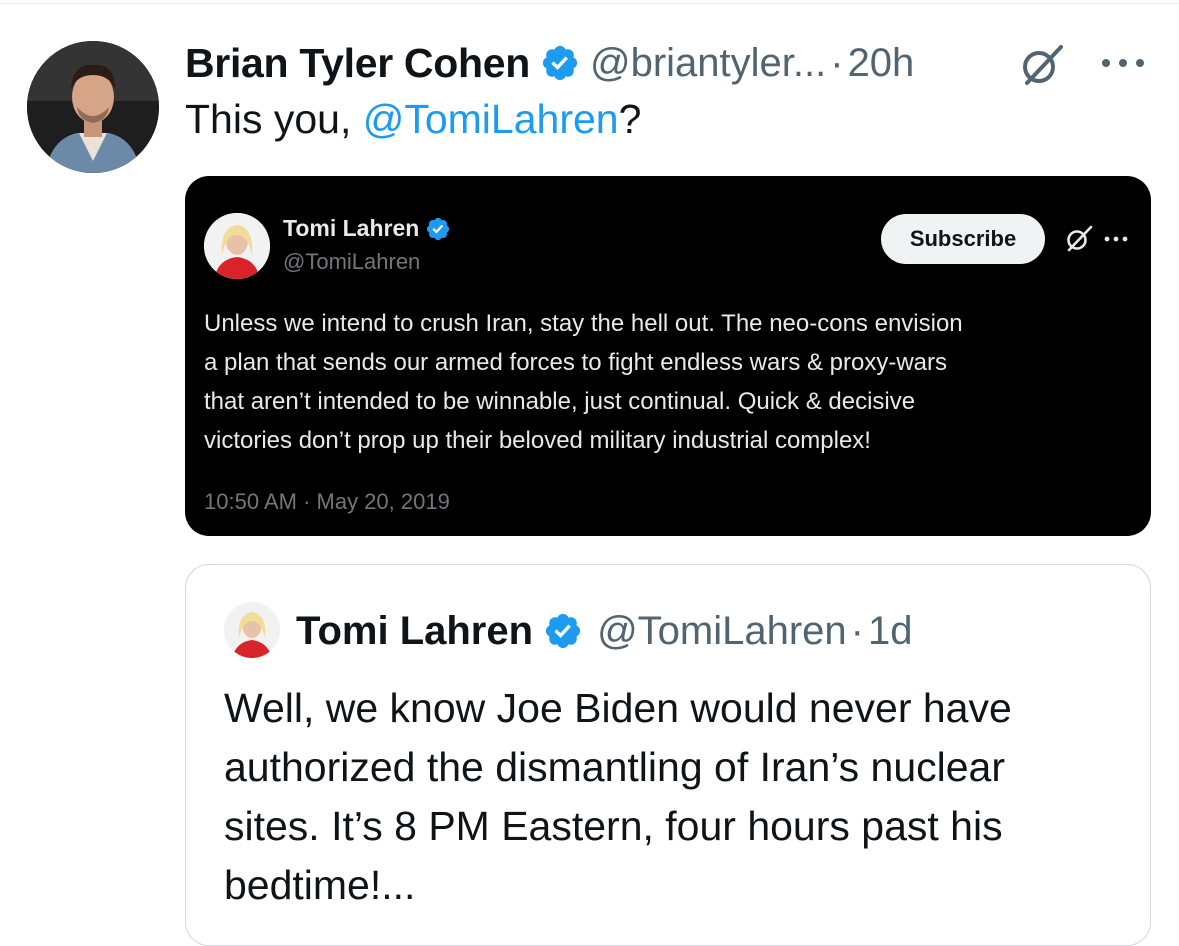  I want to click on top-divider, so click(589, 3).